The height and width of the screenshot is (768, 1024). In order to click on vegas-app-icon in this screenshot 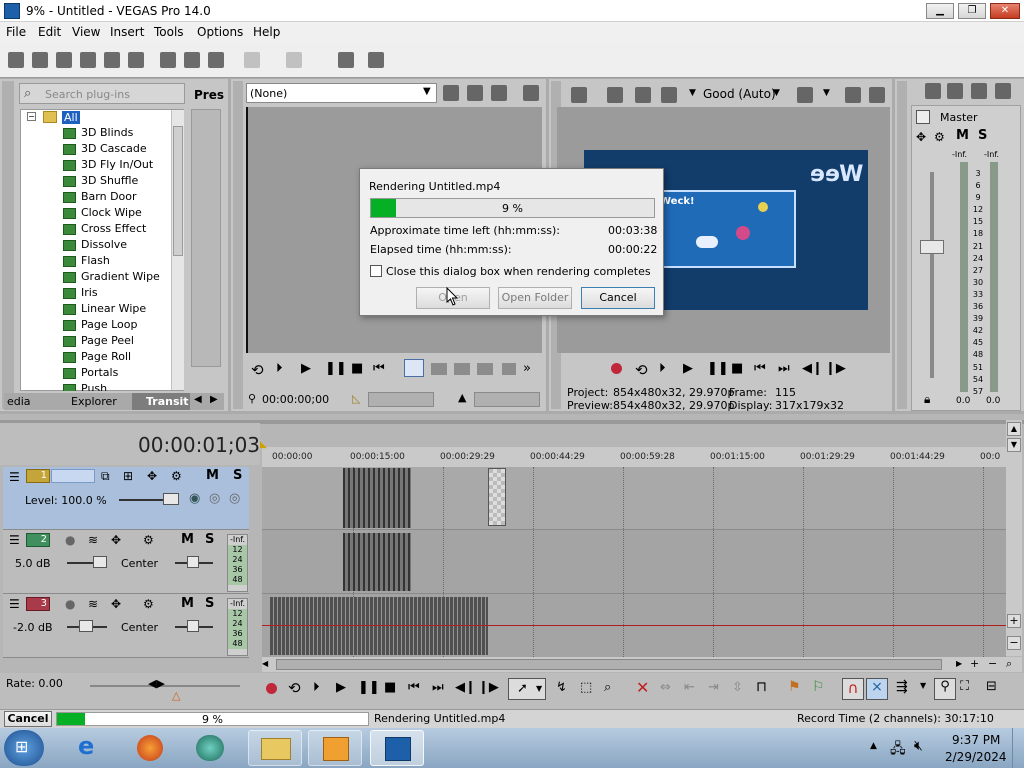, I will do `click(12, 11)`.